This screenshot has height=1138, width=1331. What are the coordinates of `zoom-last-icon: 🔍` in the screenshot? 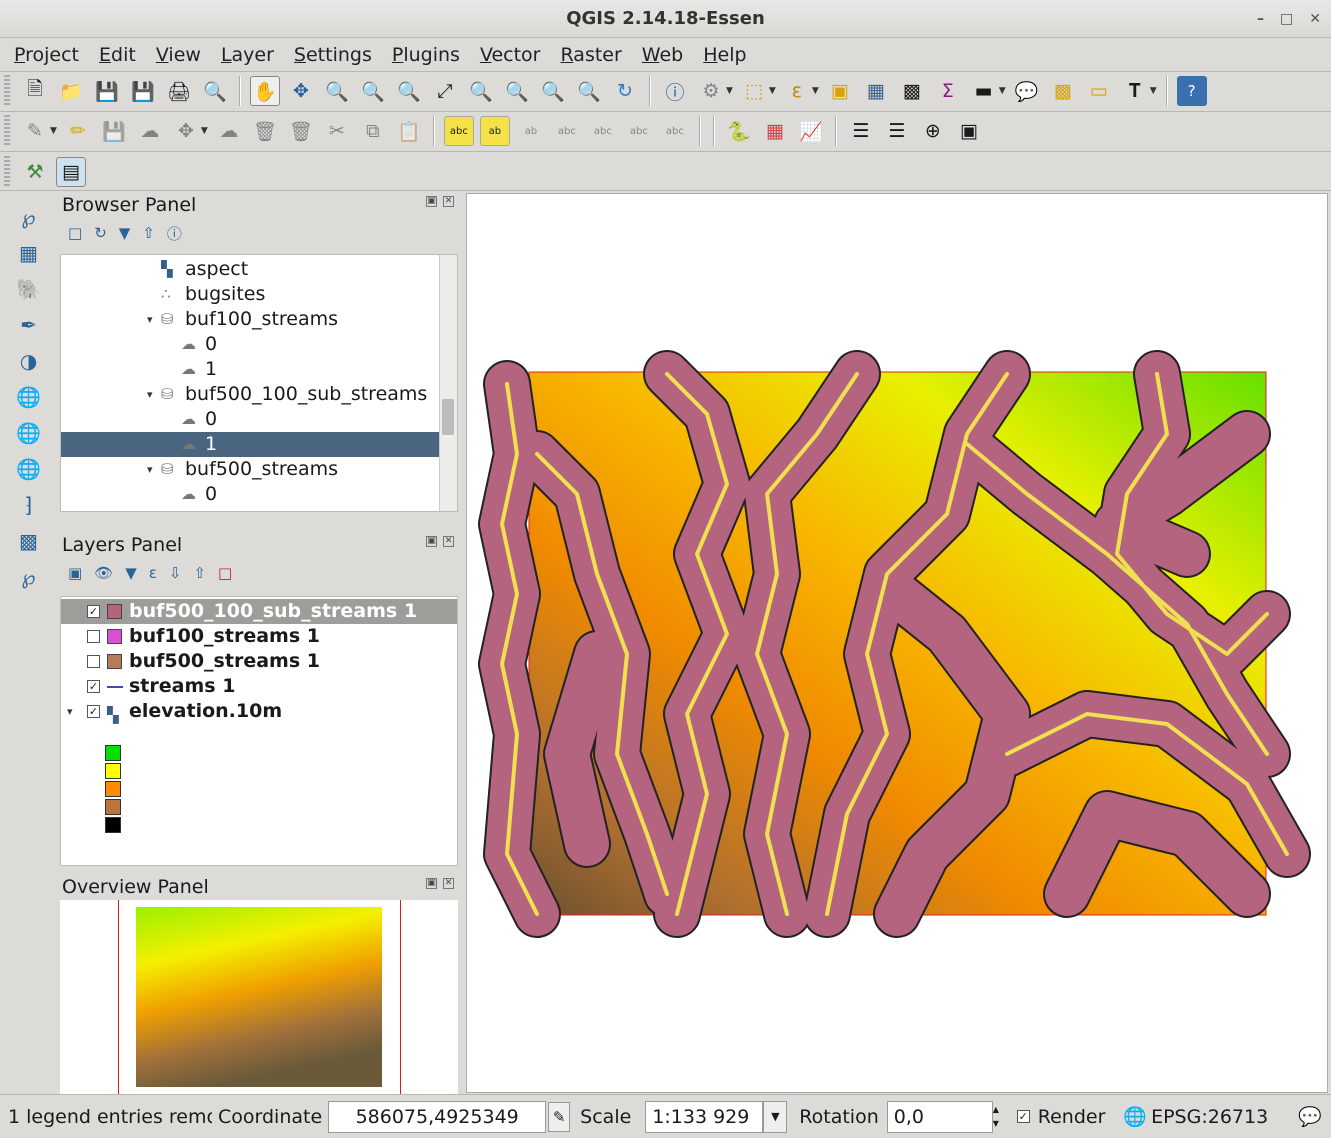 It's located at (553, 91).